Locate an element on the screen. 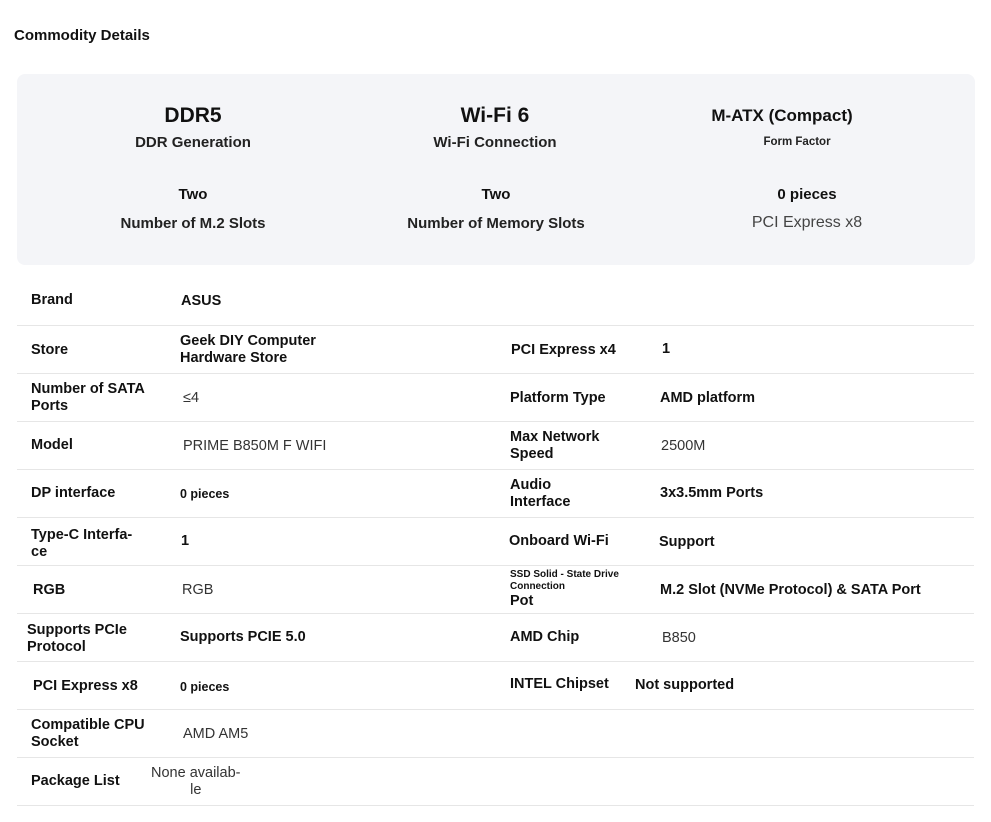 The width and height of the screenshot is (991, 822). table-row: Package List None availab- le is located at coordinates (495, 782).